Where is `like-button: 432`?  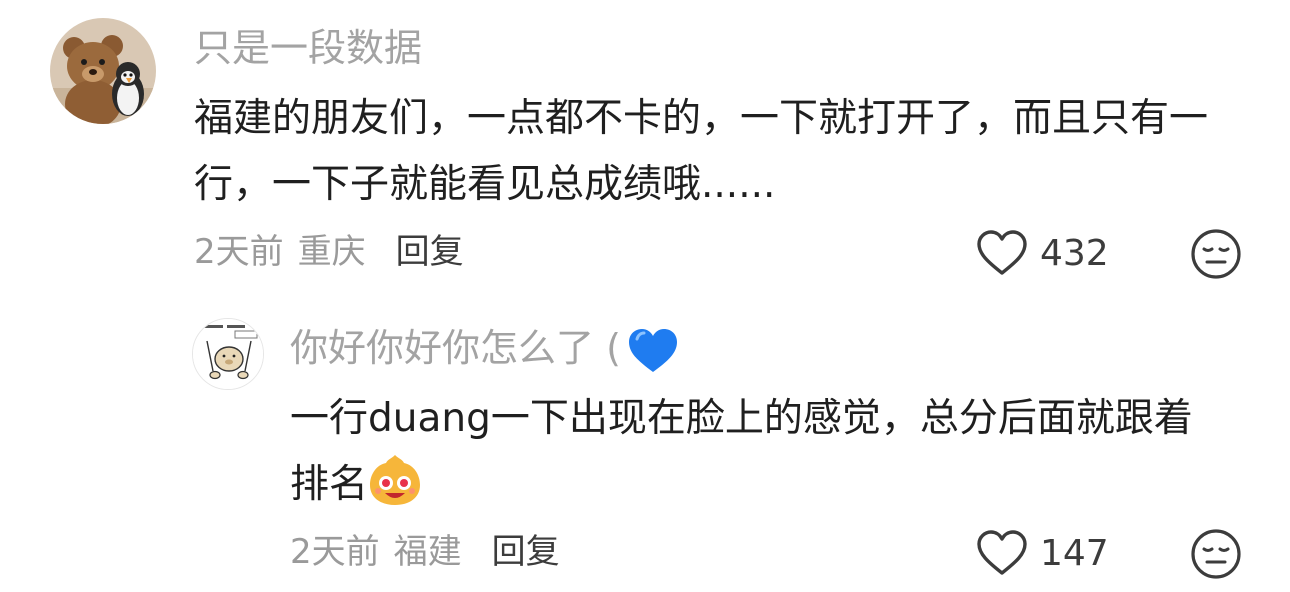 like-button: 432 is located at coordinates (1042, 253).